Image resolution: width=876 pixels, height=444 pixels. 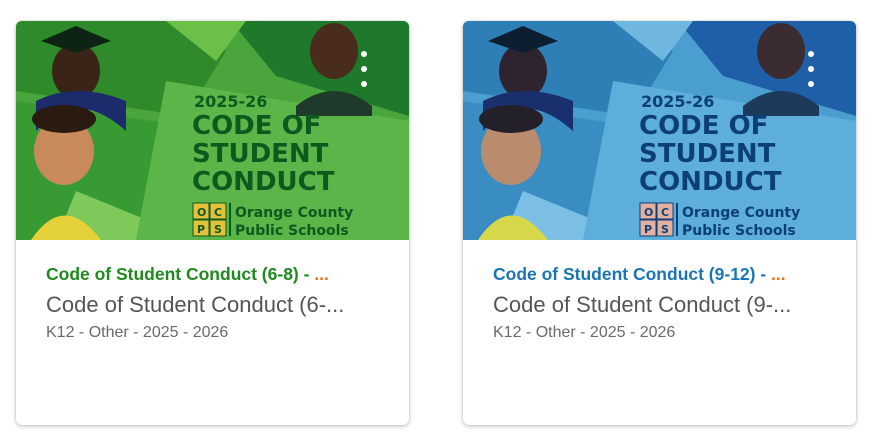 What do you see at coordinates (180, 274) in the screenshot?
I see `course-title-text: Code of Student Conduct (6-8) -` at bounding box center [180, 274].